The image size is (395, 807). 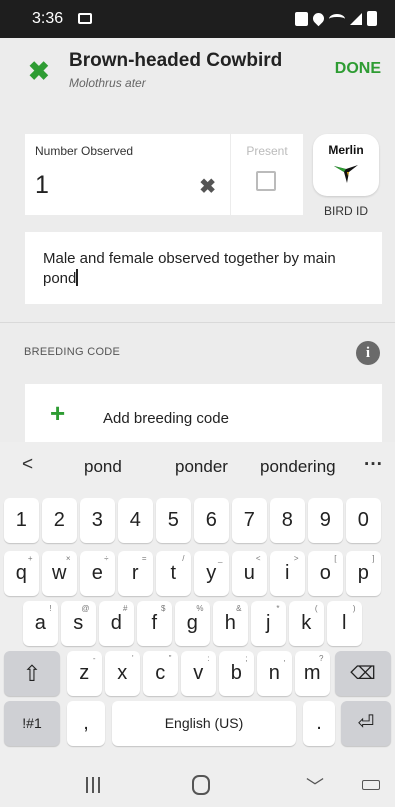 I want to click on backspace-icon: ⌫, so click(x=363, y=673).